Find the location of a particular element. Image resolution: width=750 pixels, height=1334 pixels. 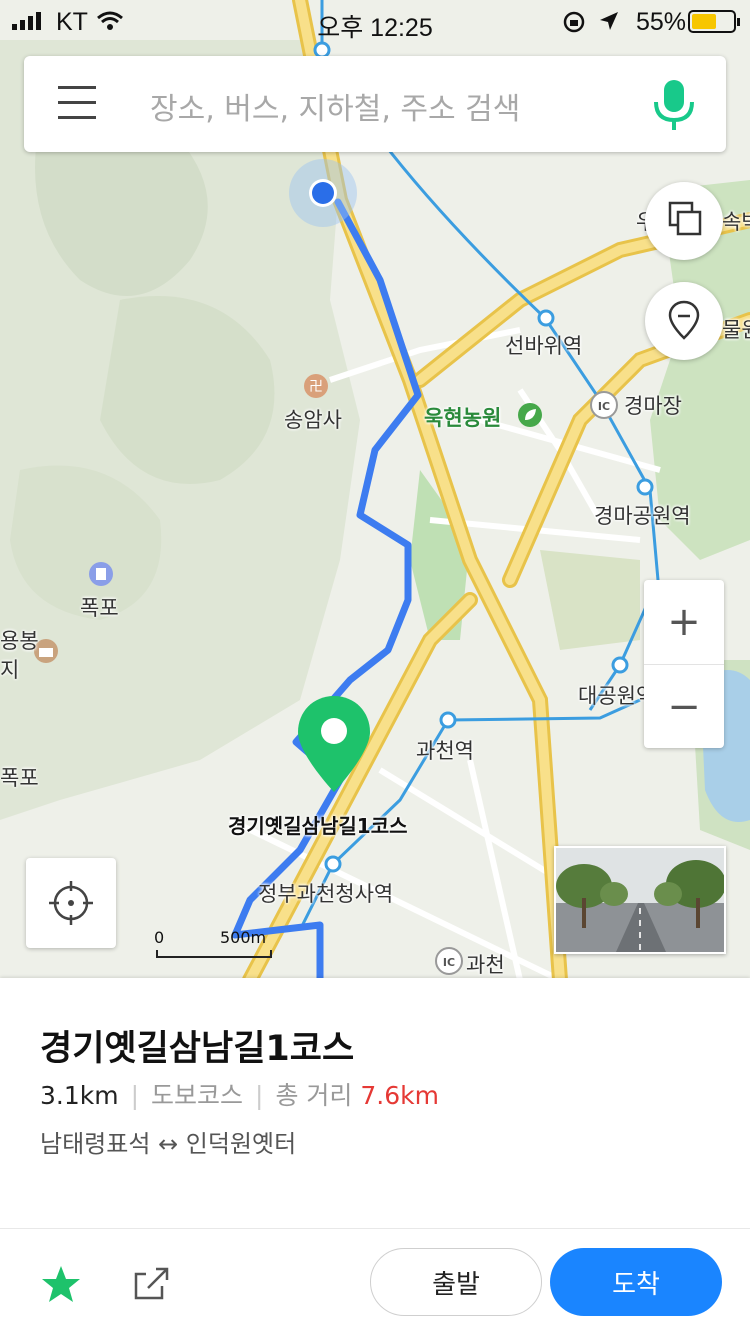

destination-pin-icon is located at coordinates (334, 744).